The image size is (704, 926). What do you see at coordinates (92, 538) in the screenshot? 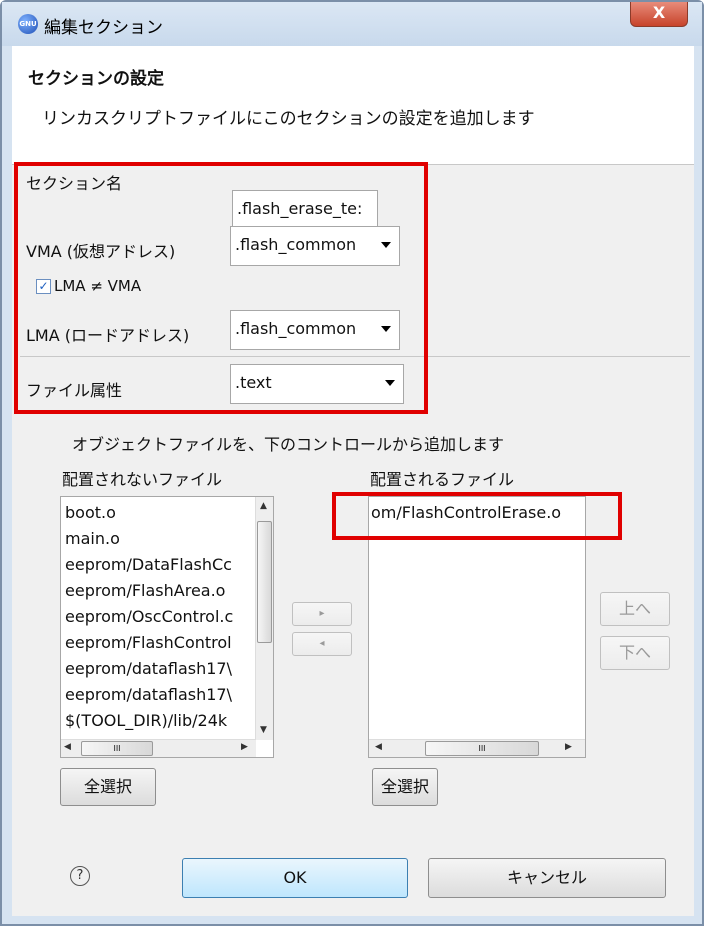
I see `list-item: main.o` at bounding box center [92, 538].